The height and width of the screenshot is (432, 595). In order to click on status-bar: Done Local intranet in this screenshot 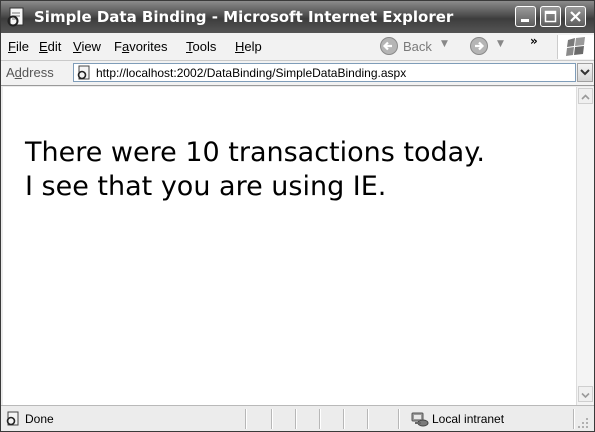, I will do `click(297, 418)`.